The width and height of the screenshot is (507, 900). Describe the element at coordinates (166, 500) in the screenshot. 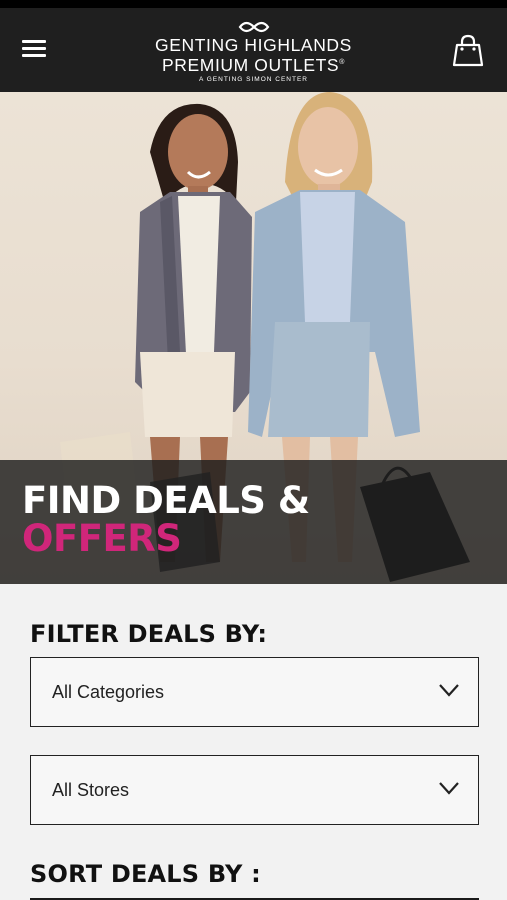

I see `hero-title-line1: FIND DEALS &` at that location.